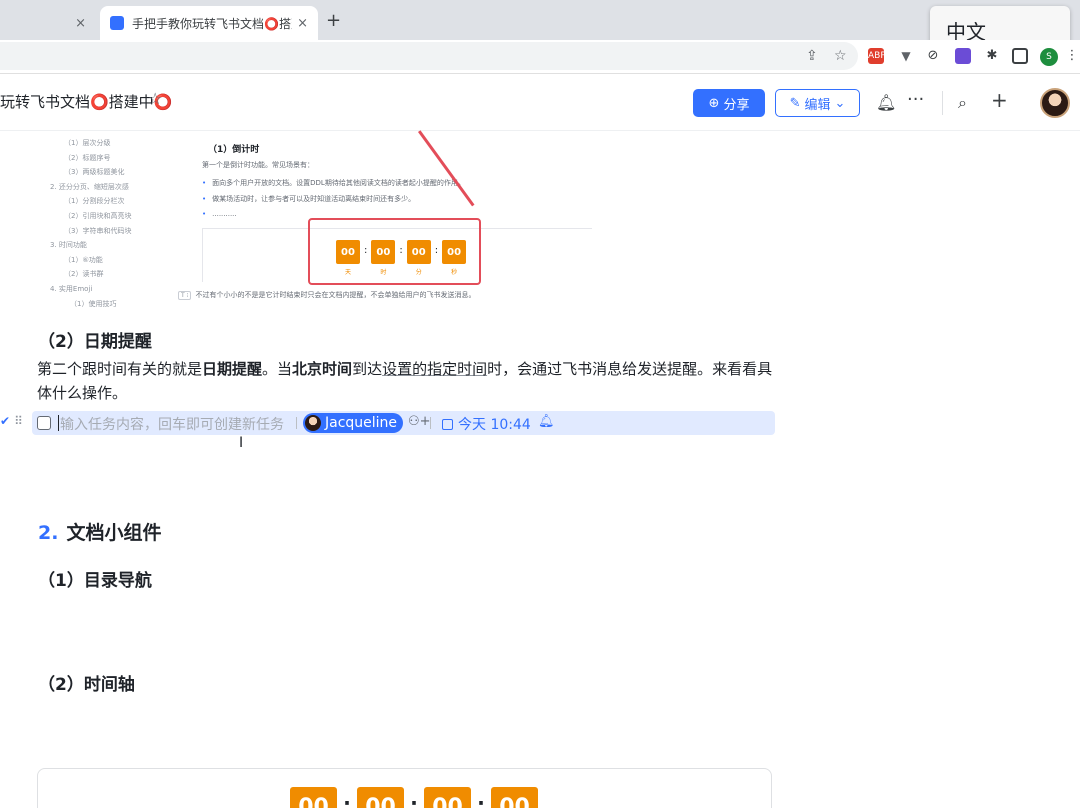  Describe the element at coordinates (212, 23) in the screenshot. I see `tab-title: 手把手教你玩转飞书文档⭕搭建中⭕` at that location.